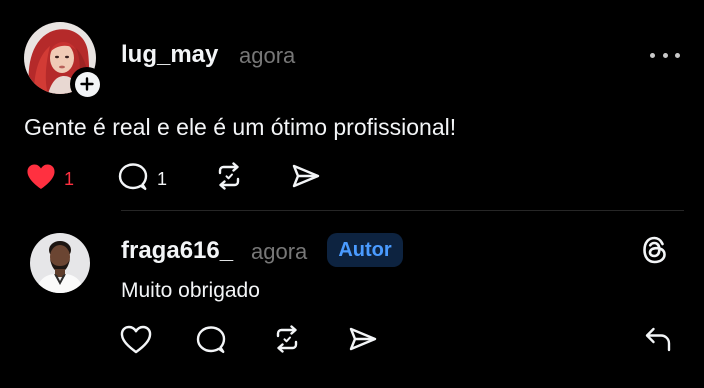 Image resolution: width=704 pixels, height=388 pixels. What do you see at coordinates (177, 251) in the screenshot?
I see `reply-username: fraga616_` at bounding box center [177, 251].